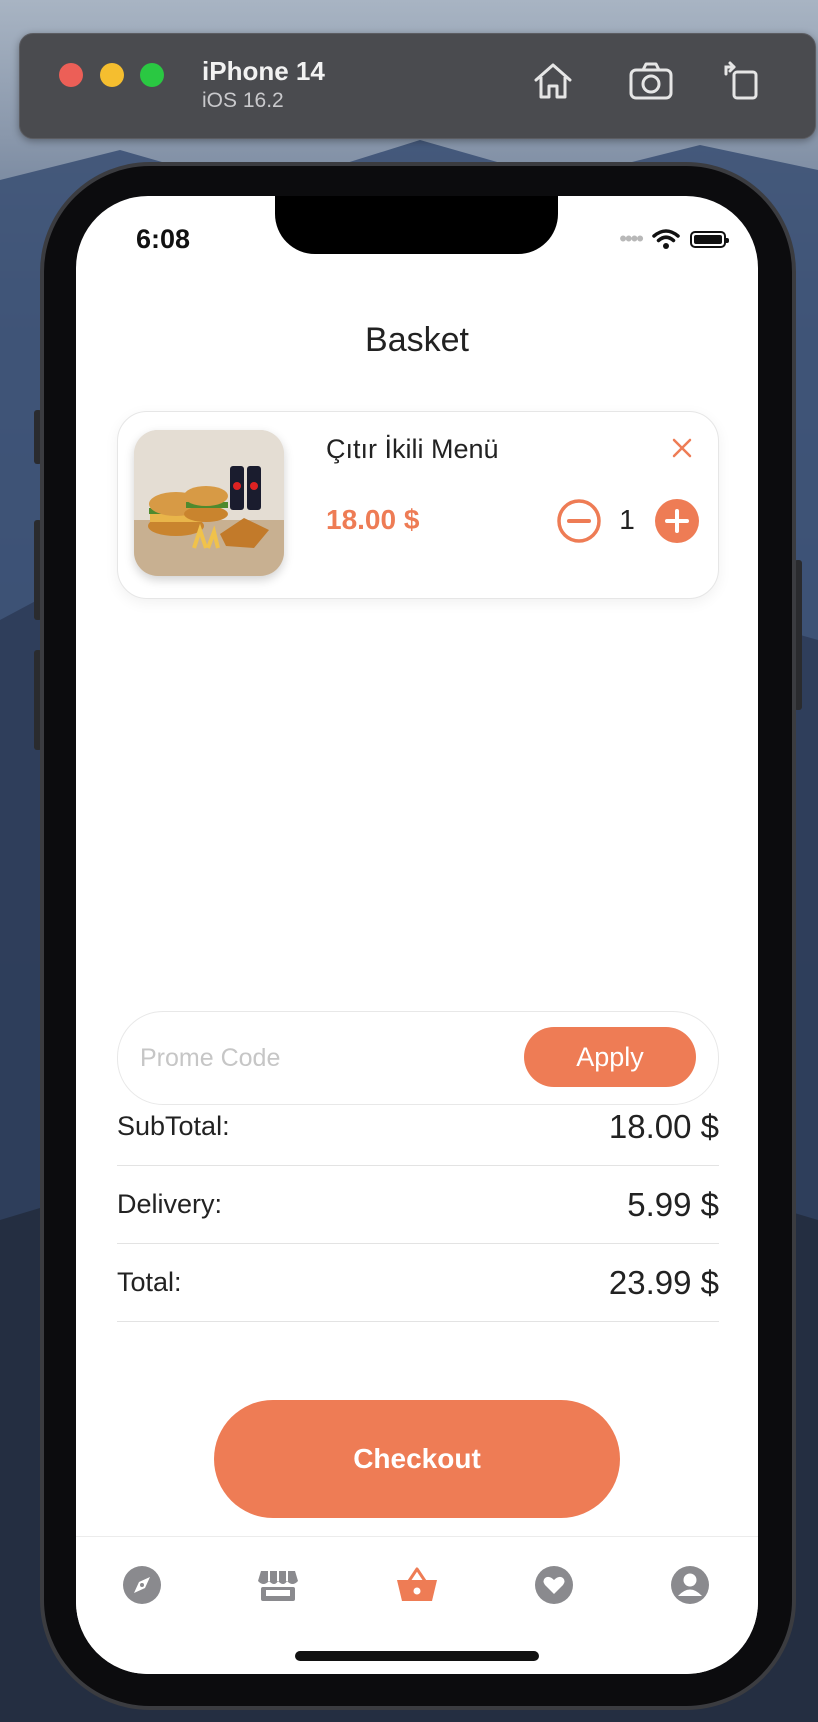 This screenshot has height=1722, width=818. I want to click on store-icon, so click(278, 1586).